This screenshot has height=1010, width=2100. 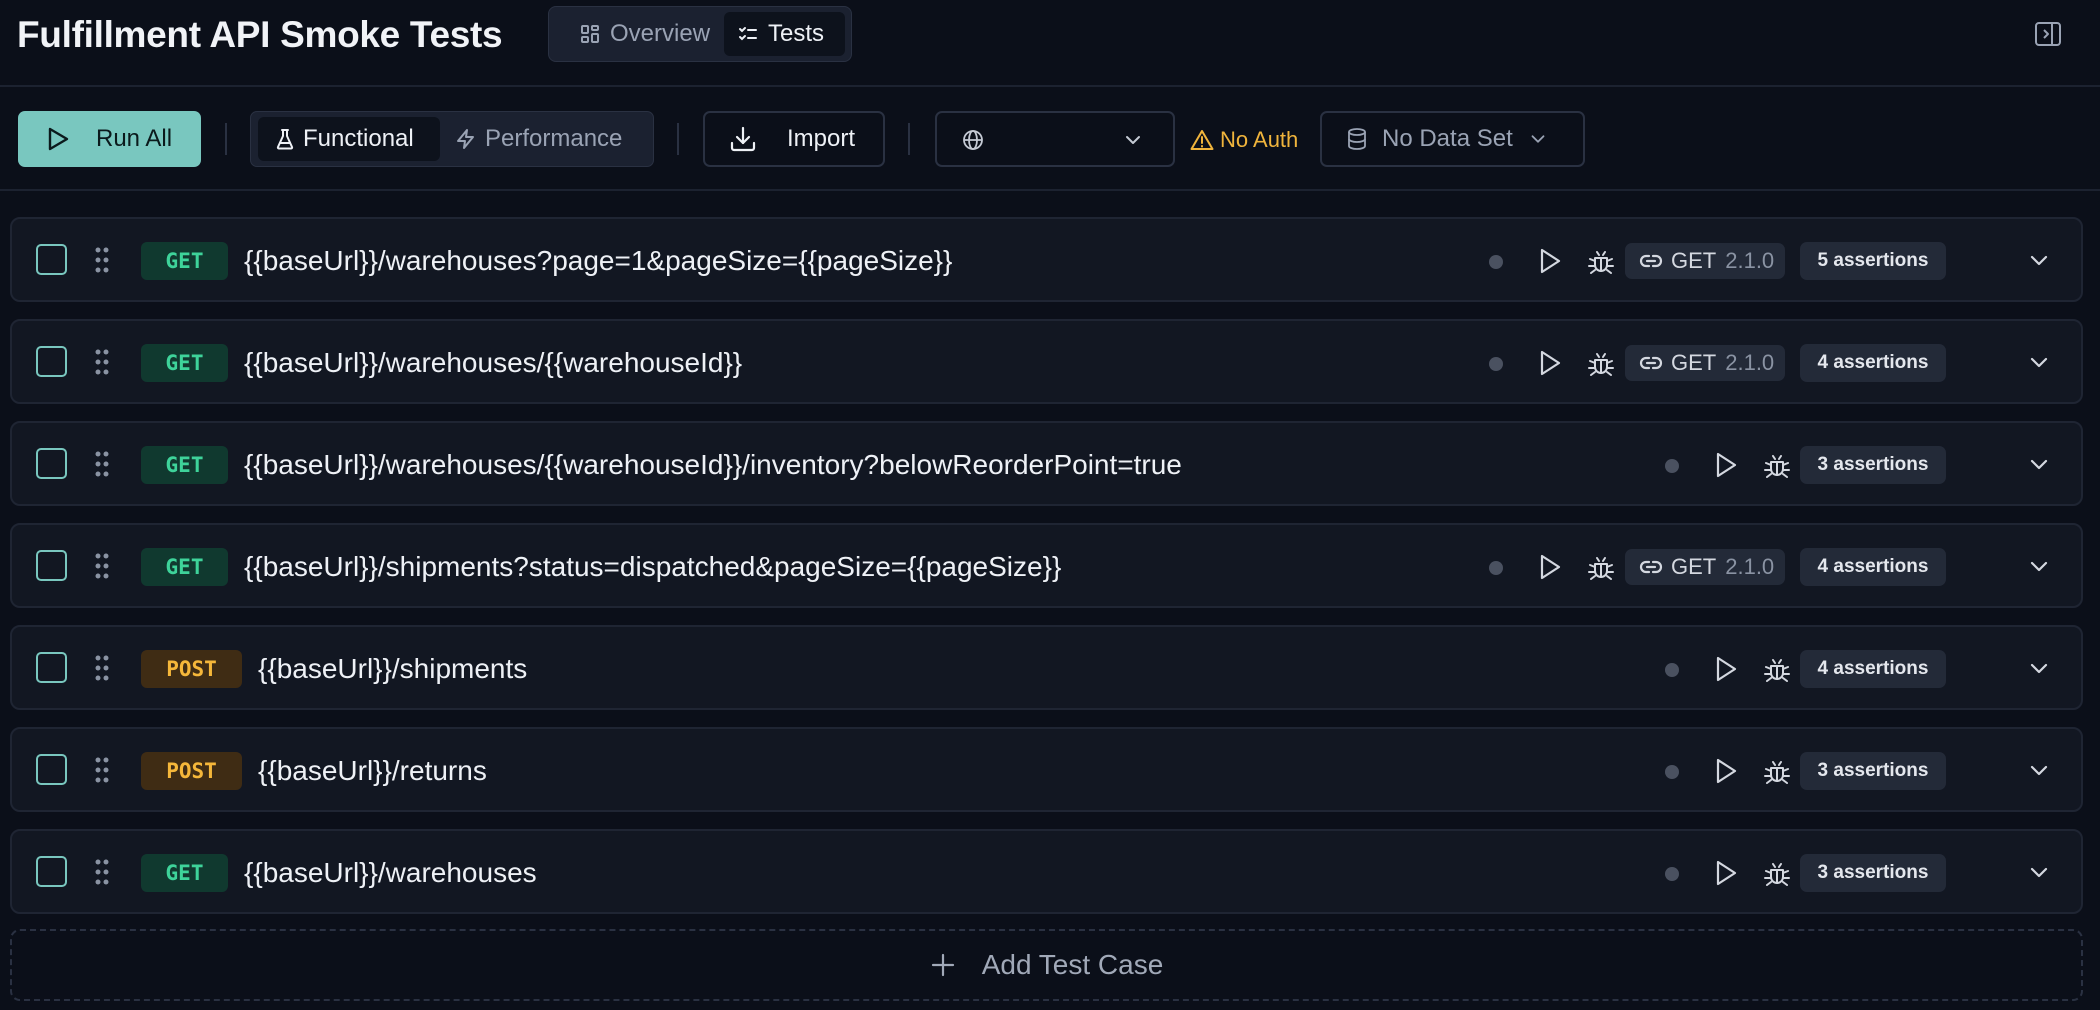 I want to click on run-all-button: Run All, so click(x=109, y=139).